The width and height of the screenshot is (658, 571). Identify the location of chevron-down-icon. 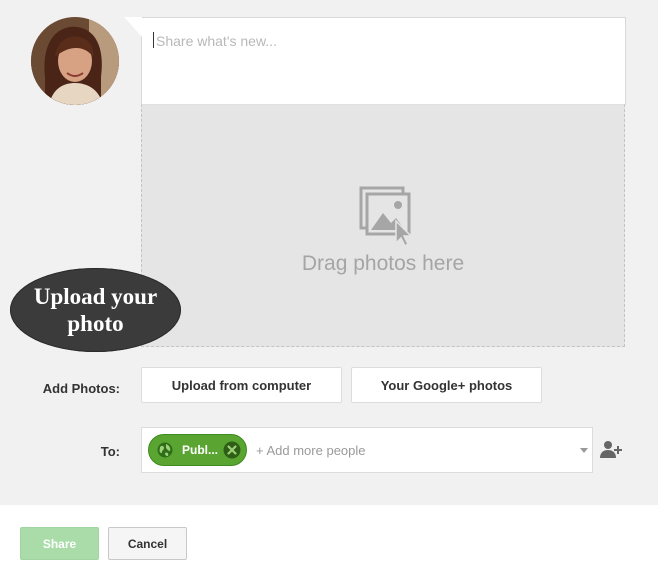
(584, 450).